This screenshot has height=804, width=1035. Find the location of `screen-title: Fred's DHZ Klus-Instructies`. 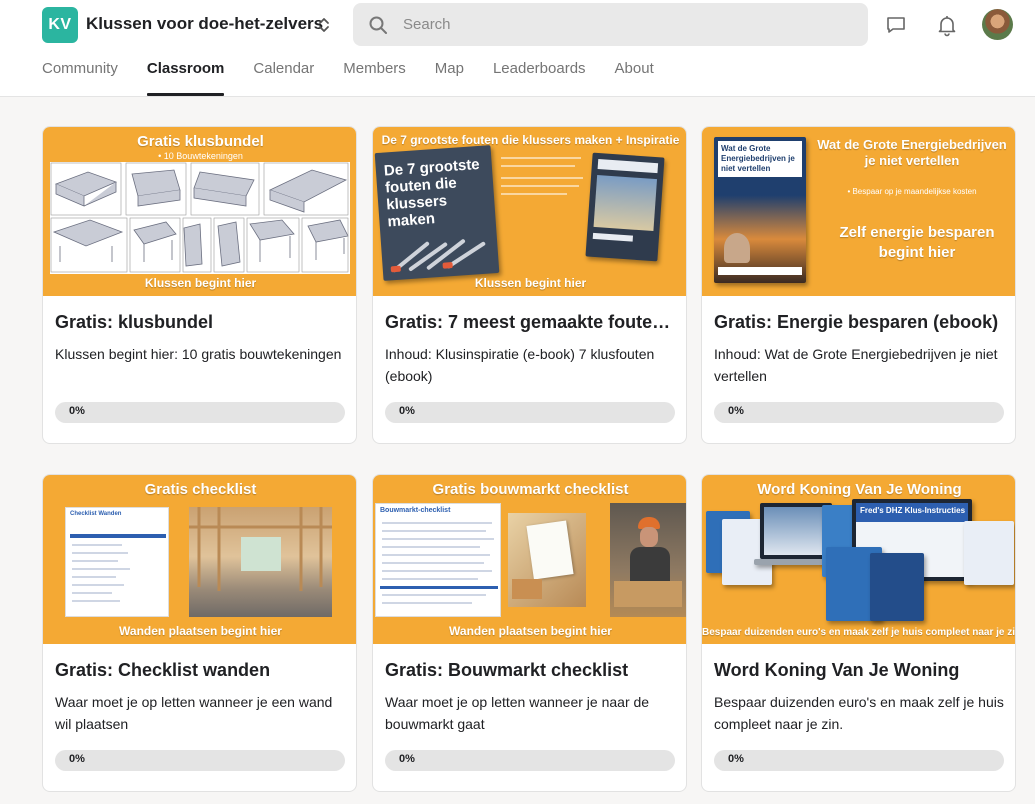

screen-title: Fred's DHZ Klus-Instructies is located at coordinates (913, 510).